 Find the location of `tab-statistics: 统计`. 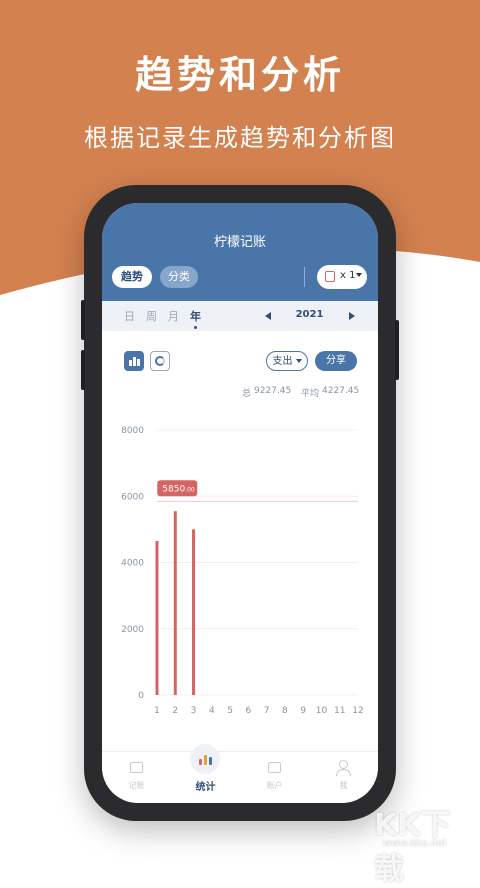

tab-statistics: 统计 is located at coordinates (205, 773).